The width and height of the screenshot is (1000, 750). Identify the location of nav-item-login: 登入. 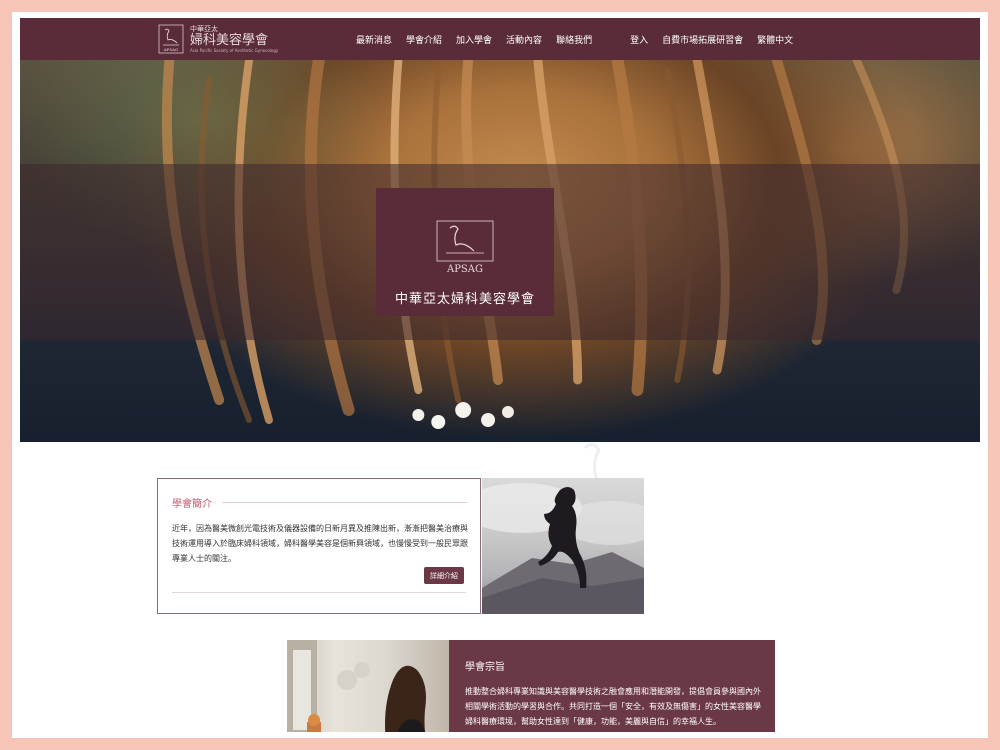
(639, 39).